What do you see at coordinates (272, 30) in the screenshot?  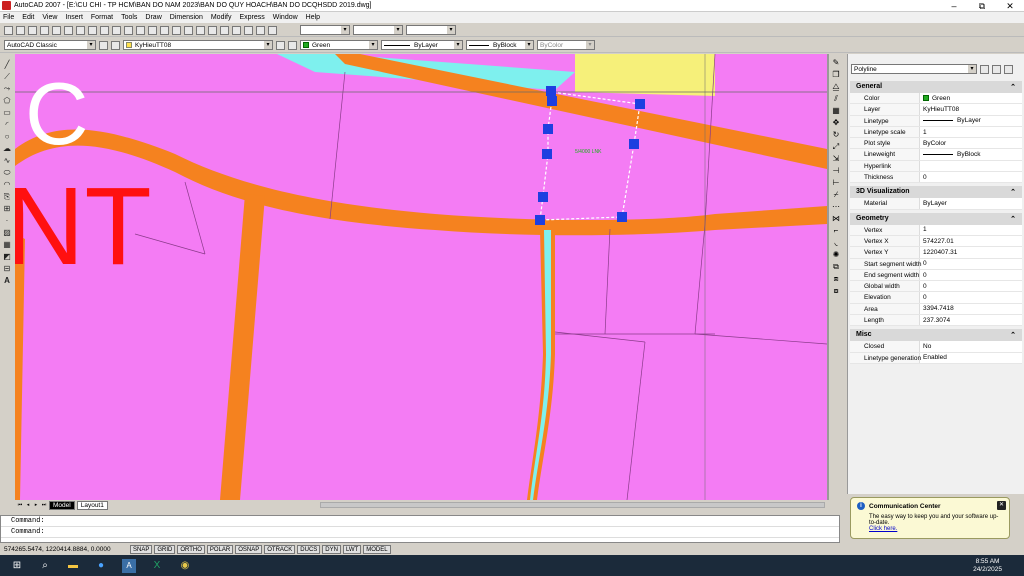 I see `help-icon` at bounding box center [272, 30].